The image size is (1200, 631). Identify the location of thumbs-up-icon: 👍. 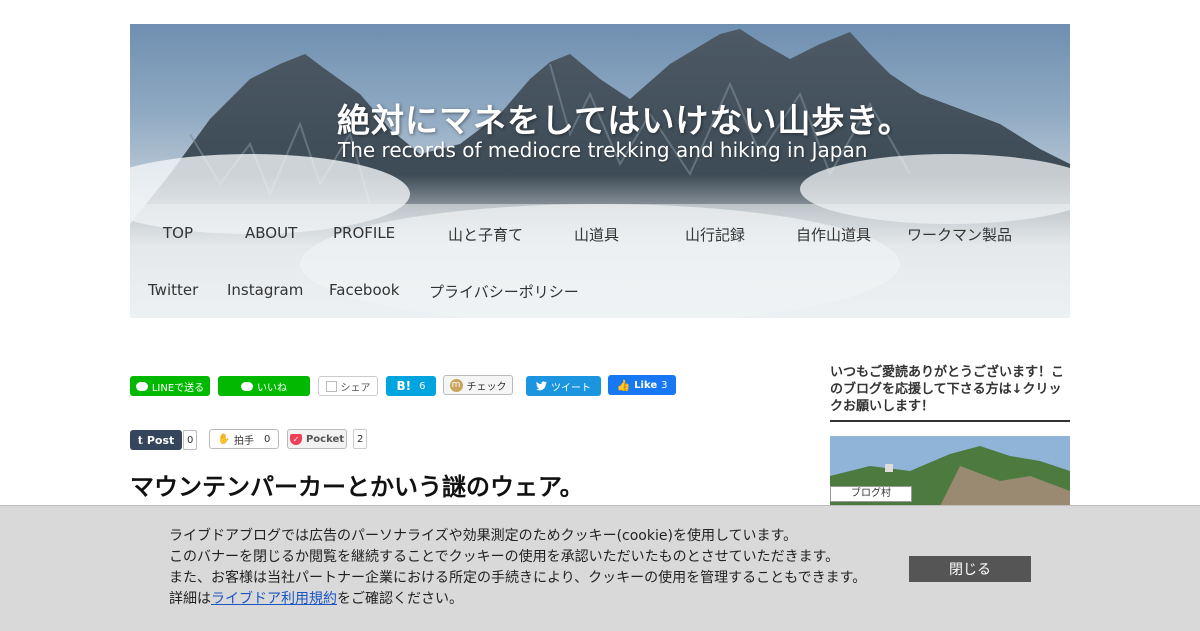
(623, 385).